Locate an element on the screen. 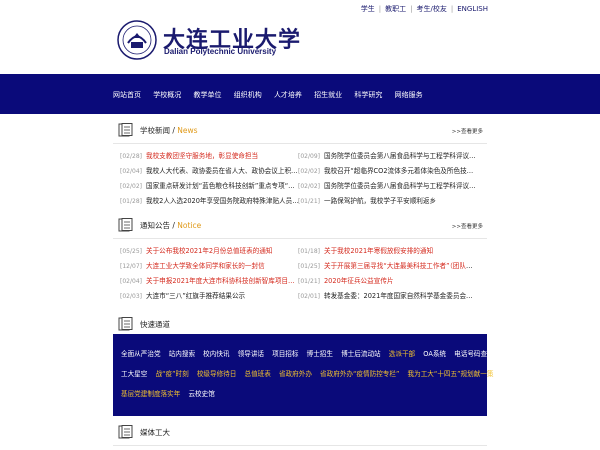  notice-item: [05/25] 关于公布我校2021年2月份总值班表的通知 is located at coordinates (210, 251).